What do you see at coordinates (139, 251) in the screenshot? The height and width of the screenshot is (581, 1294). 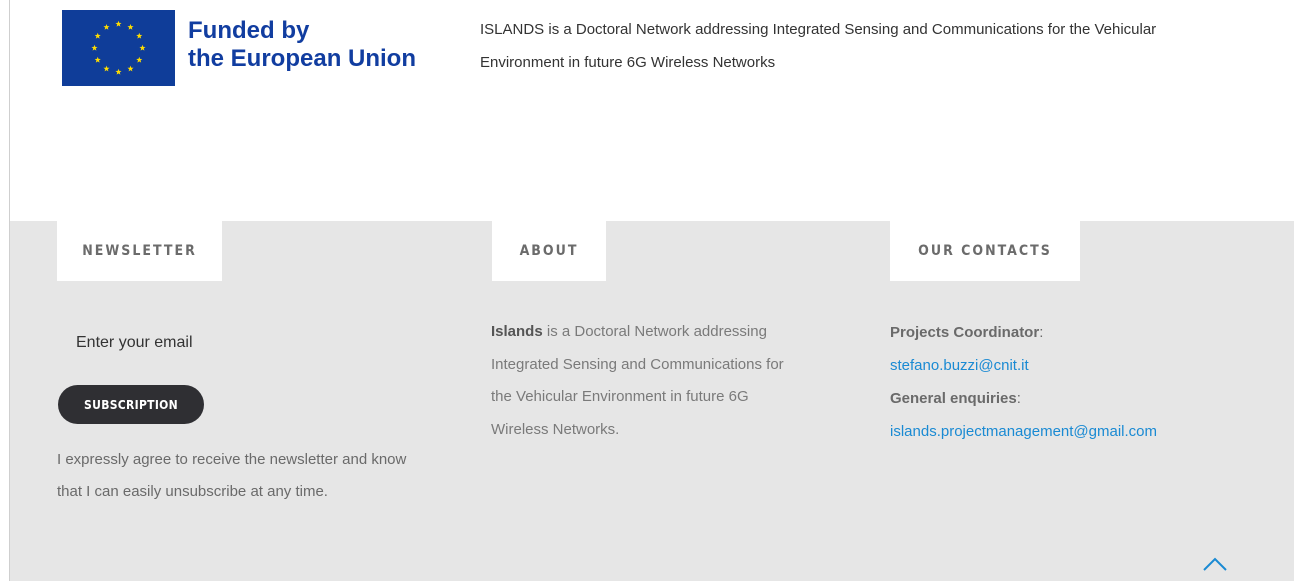 I see `newsletter-heading: NEWSLETTER` at bounding box center [139, 251].